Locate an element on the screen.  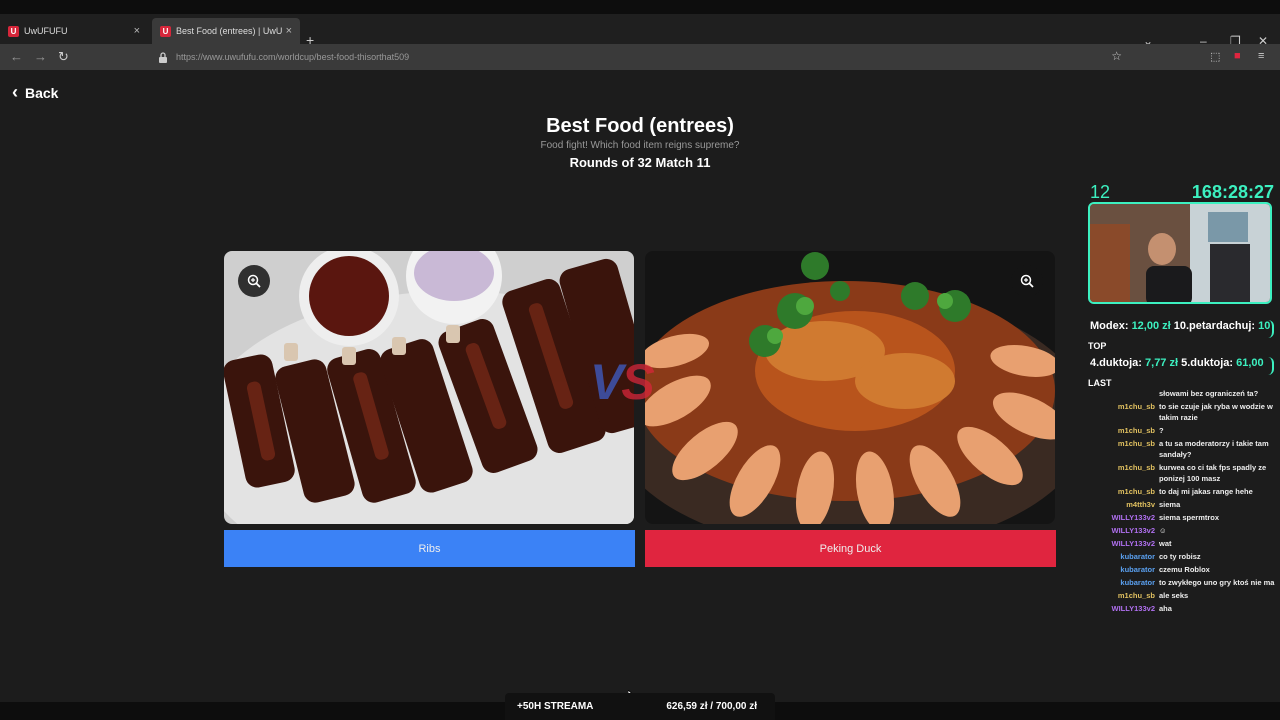
chat-text: ? is located at coordinates (1161, 430).